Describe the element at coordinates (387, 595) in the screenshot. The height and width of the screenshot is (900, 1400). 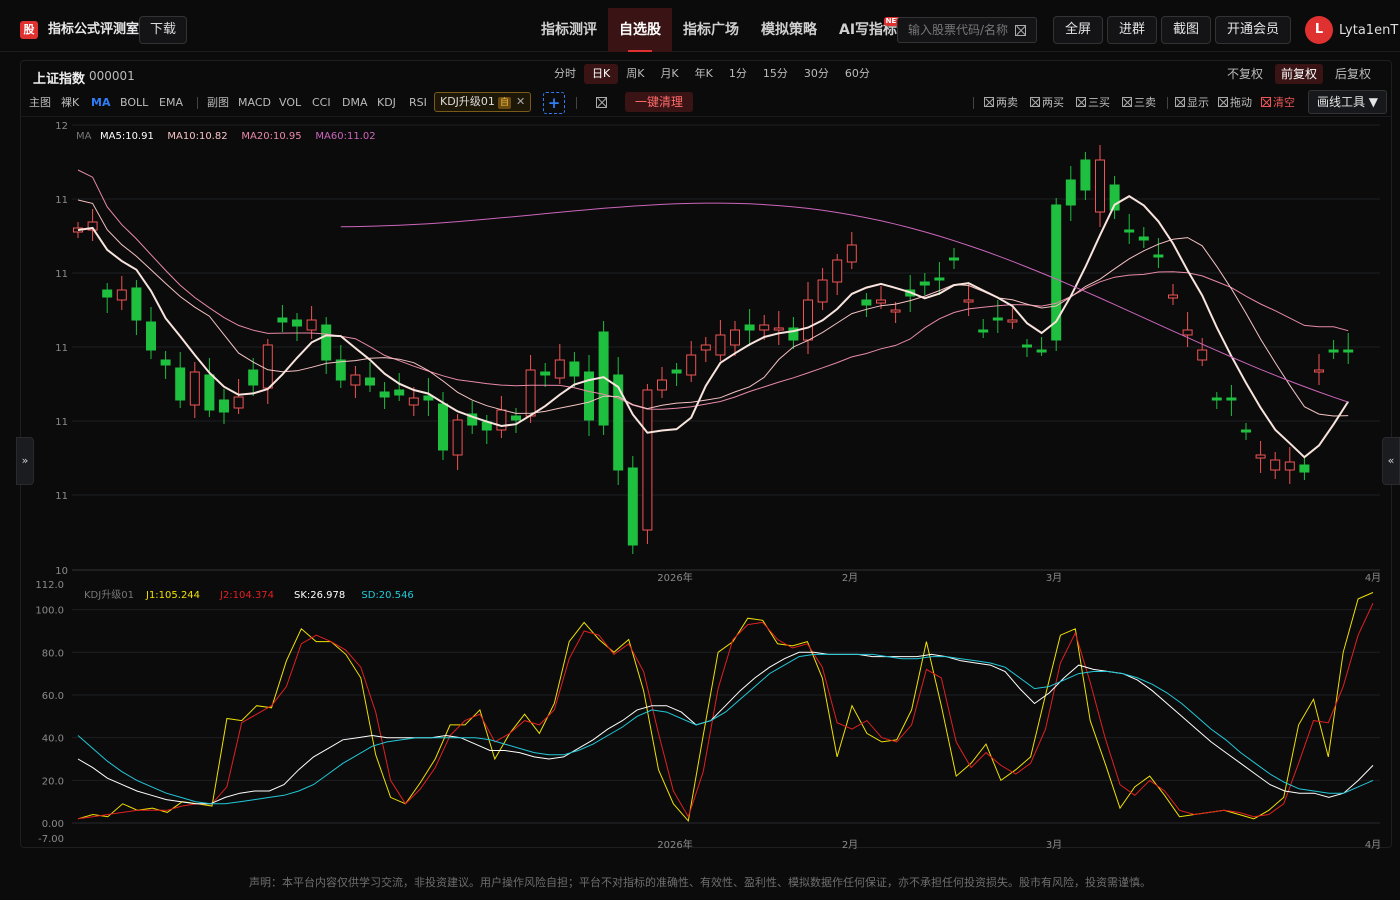
I see `kdj-legend-item: SD:20.546` at that location.